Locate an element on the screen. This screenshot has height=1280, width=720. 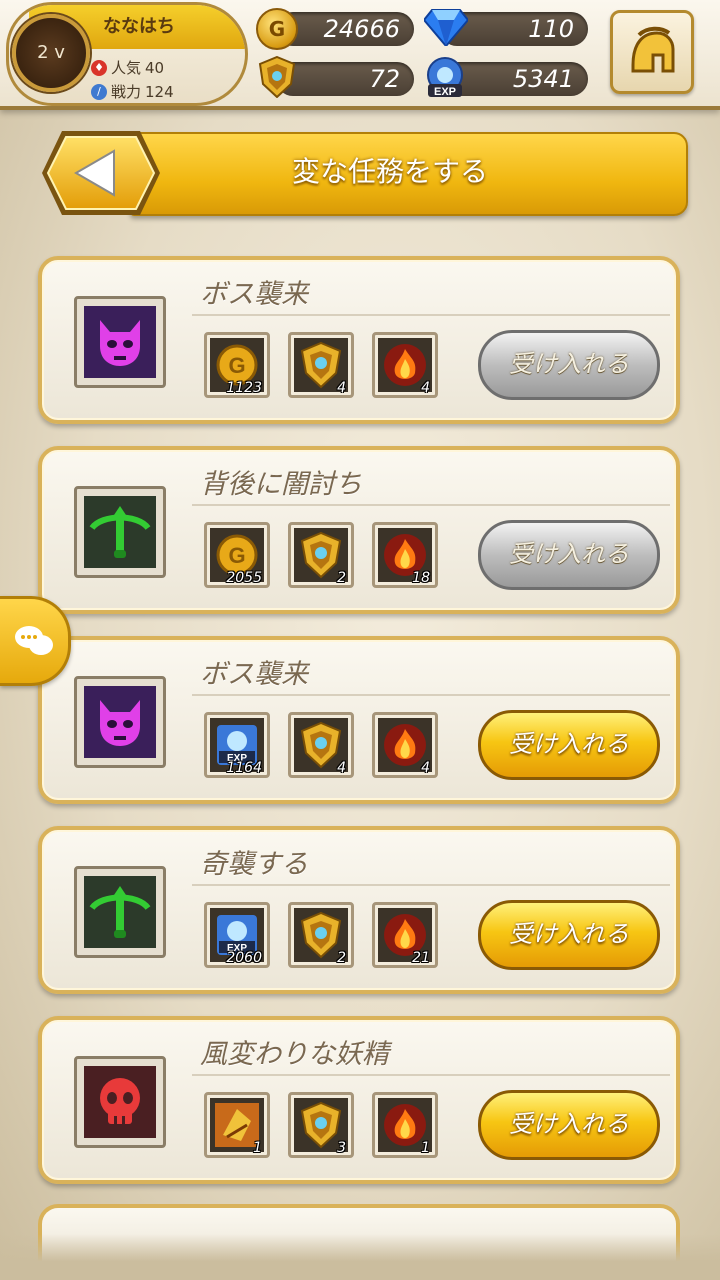
reward-slot: 21 is located at coordinates (405, 935).